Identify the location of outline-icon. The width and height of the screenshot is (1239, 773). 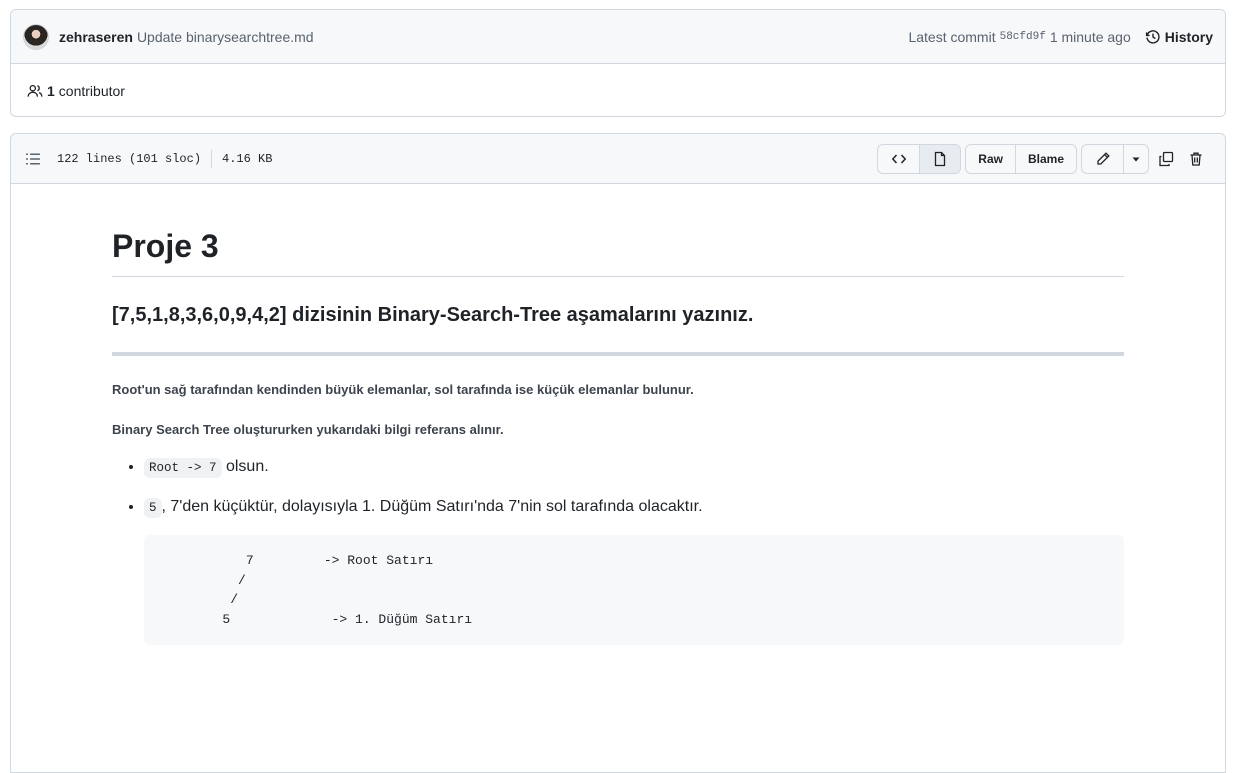
(33, 159).